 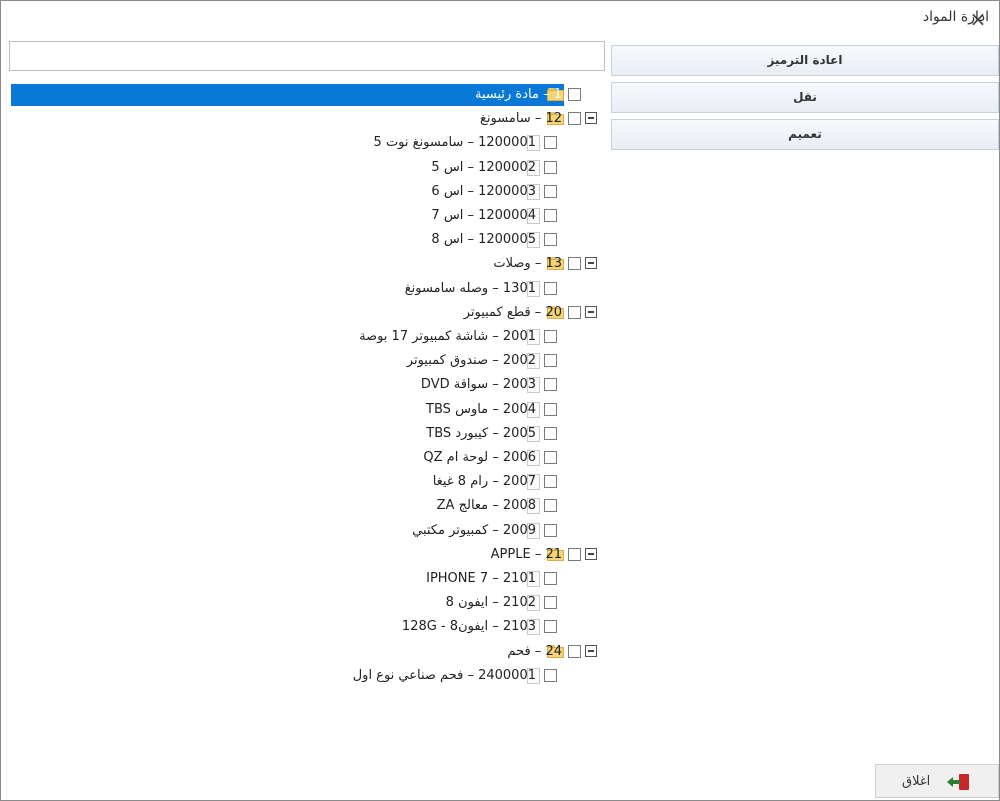 What do you see at coordinates (500, 19) in the screenshot?
I see `title-bar: × ادارة المواد` at bounding box center [500, 19].